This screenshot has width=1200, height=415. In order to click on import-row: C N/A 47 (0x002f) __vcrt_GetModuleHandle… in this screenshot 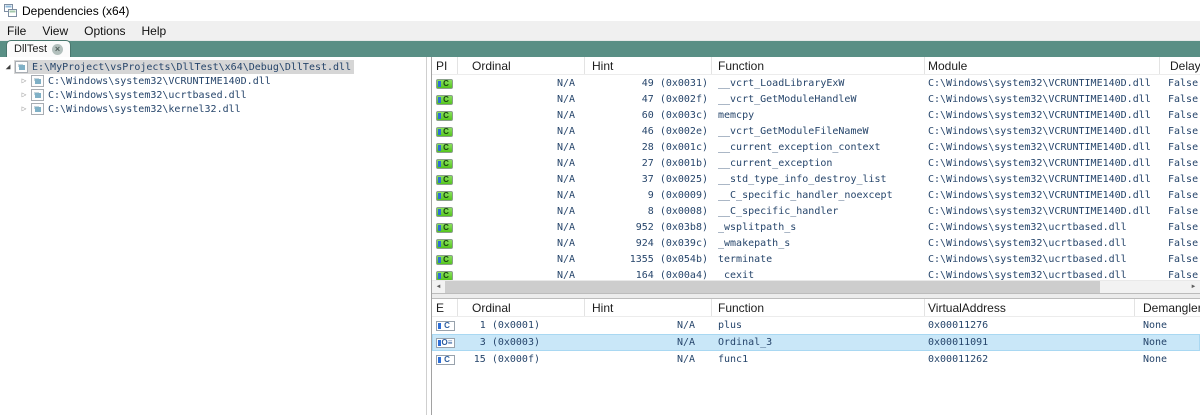, I will do `click(816, 99)`.